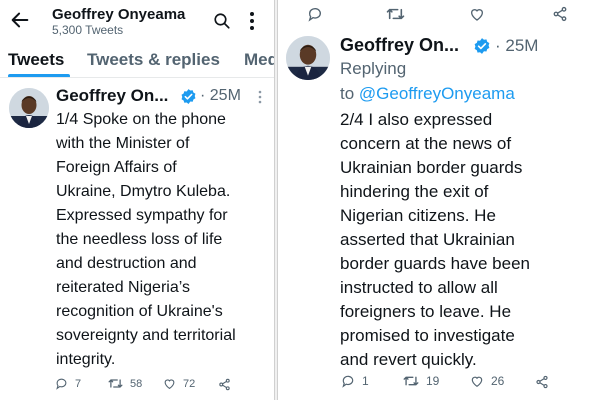  I want to click on tweet-more-icon, so click(260, 97).